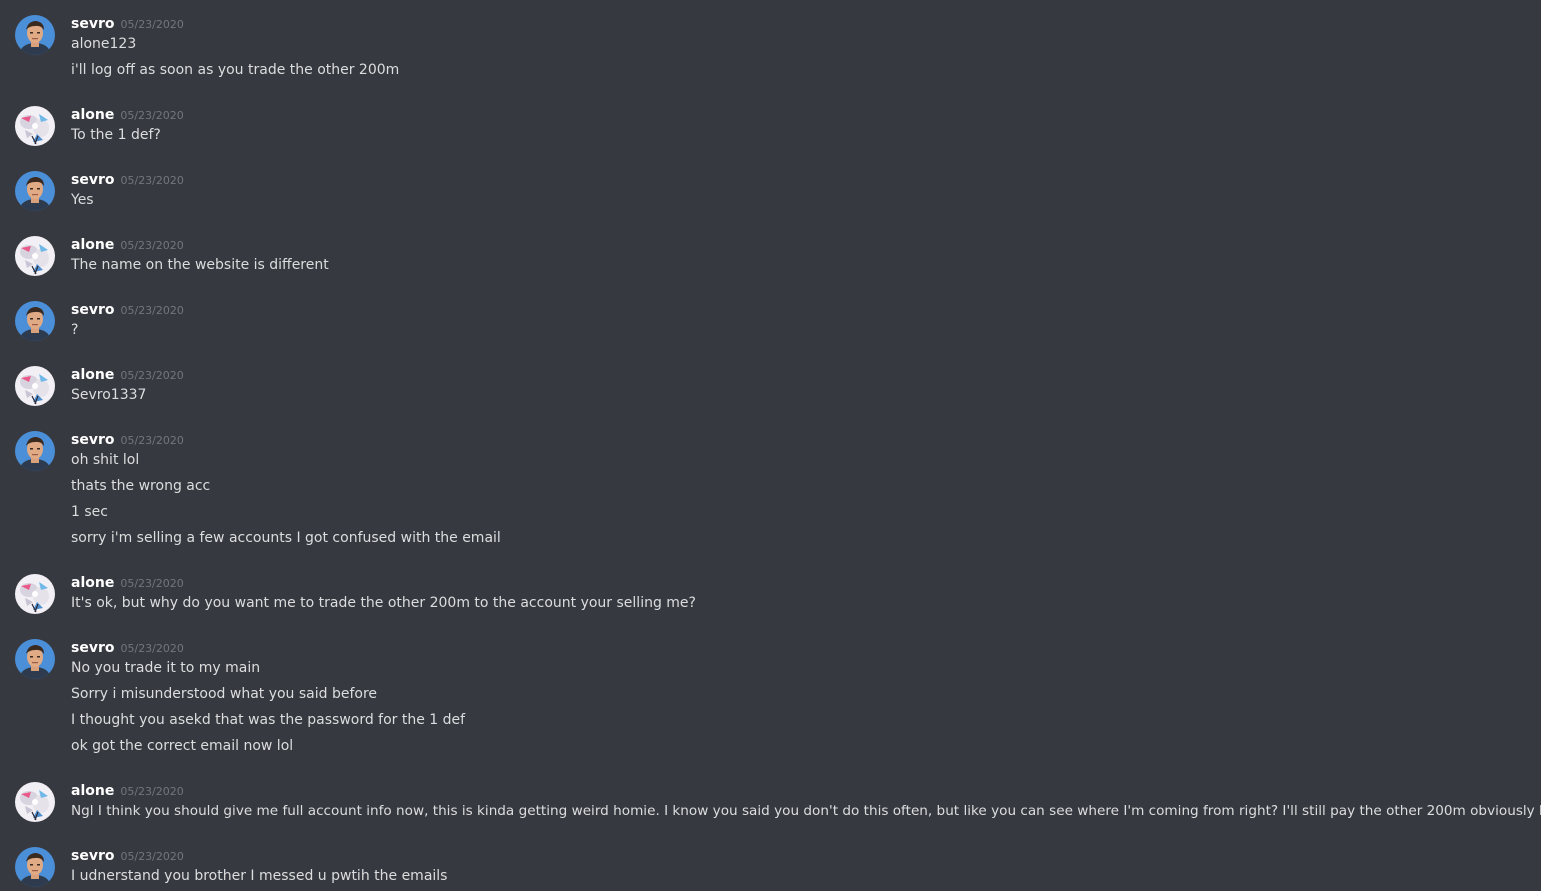  What do you see at coordinates (141, 486) in the screenshot?
I see `message-text: thats the wrong acc` at bounding box center [141, 486].